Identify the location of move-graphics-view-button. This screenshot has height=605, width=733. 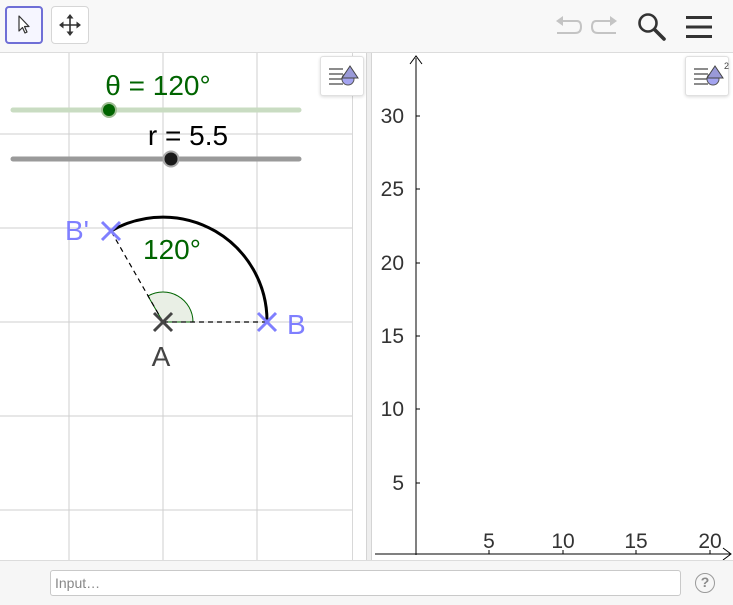
(70, 25).